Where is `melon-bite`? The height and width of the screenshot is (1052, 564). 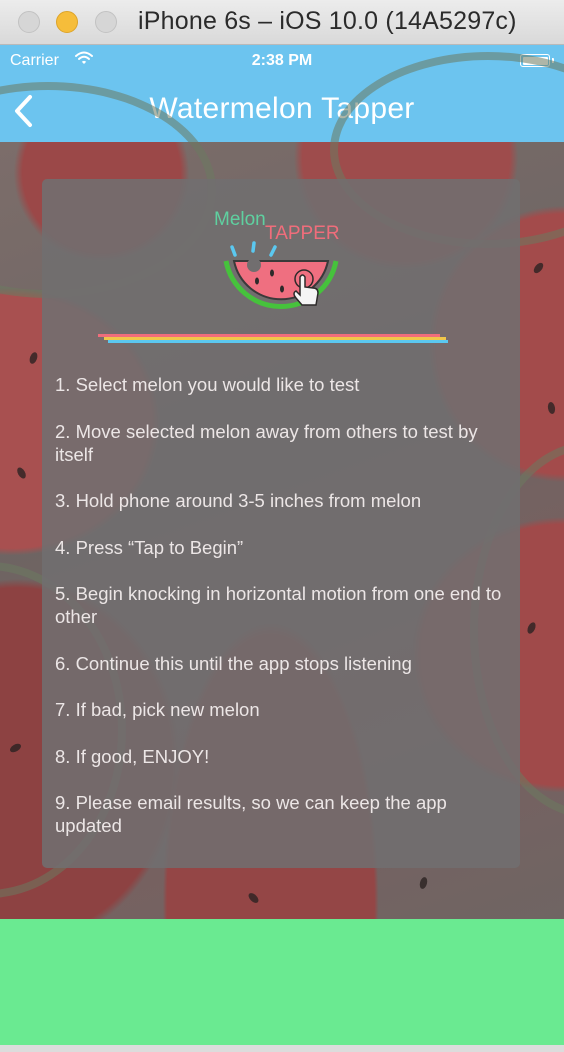
melon-bite is located at coordinates (254, 265).